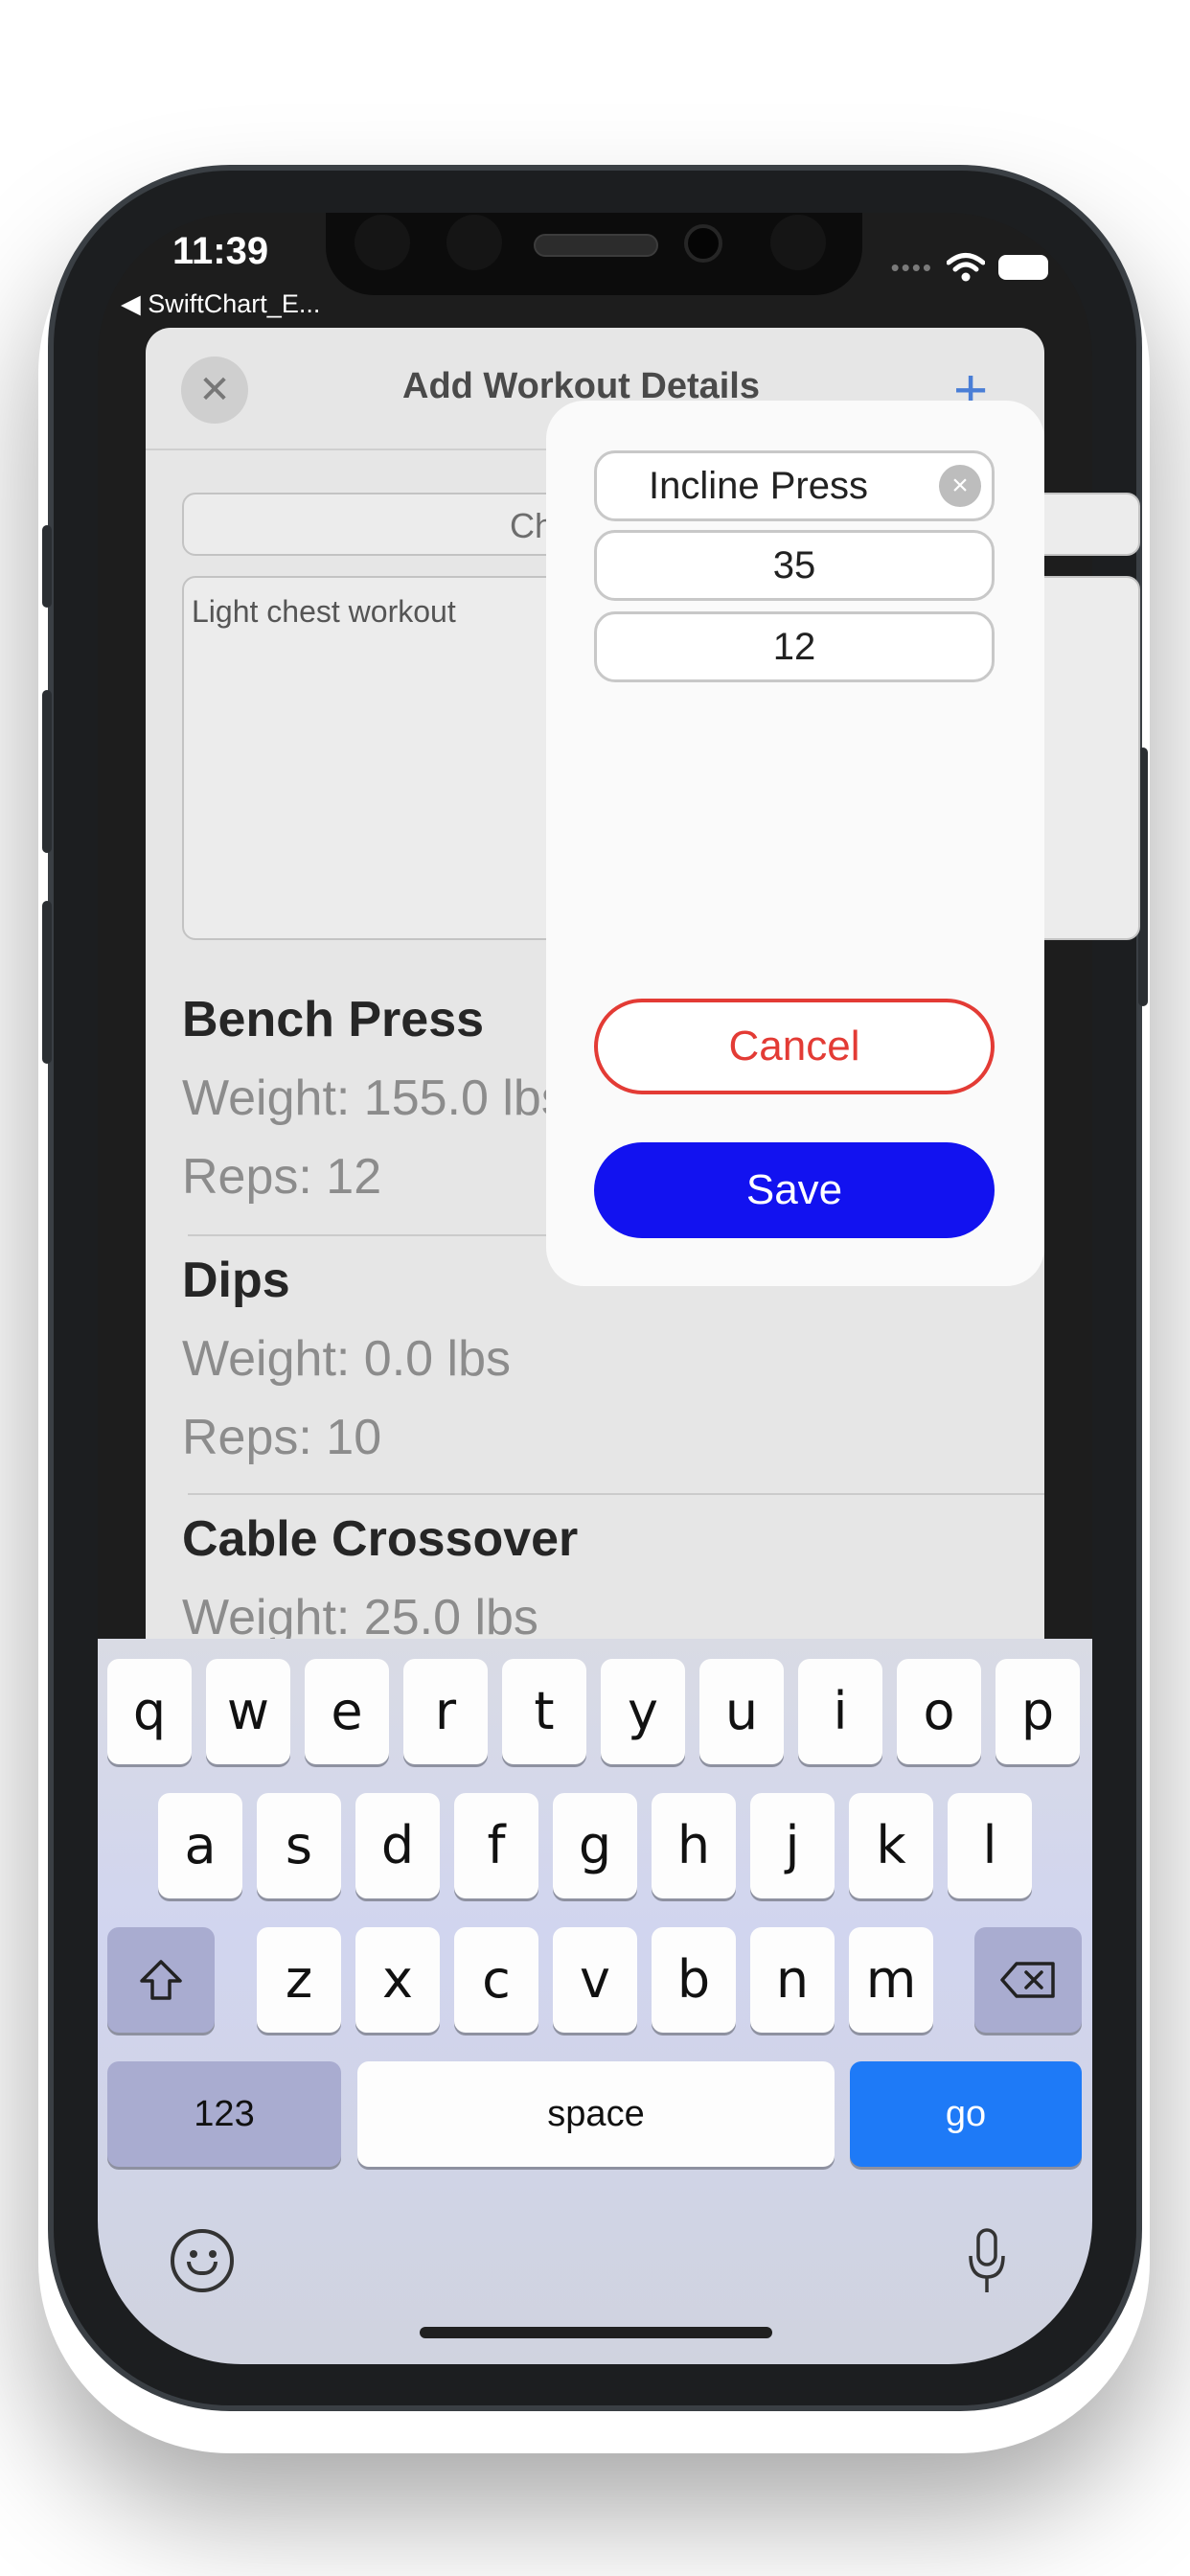 This screenshot has width=1190, height=2576. What do you see at coordinates (596, 2332) in the screenshot?
I see `home-indicator` at bounding box center [596, 2332].